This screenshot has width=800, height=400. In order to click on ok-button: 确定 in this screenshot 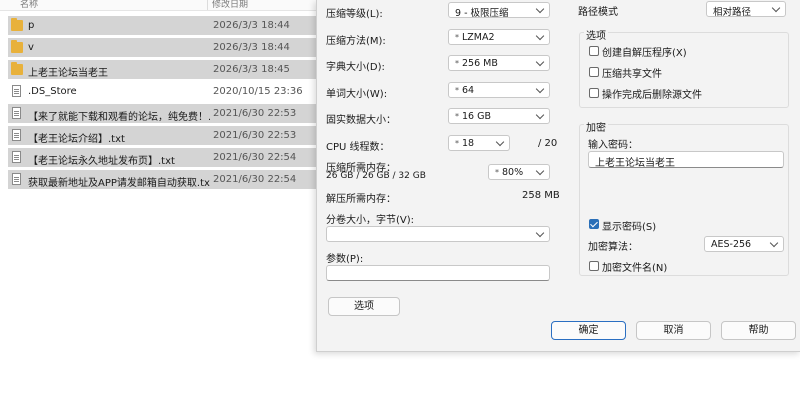, I will do `click(588, 330)`.